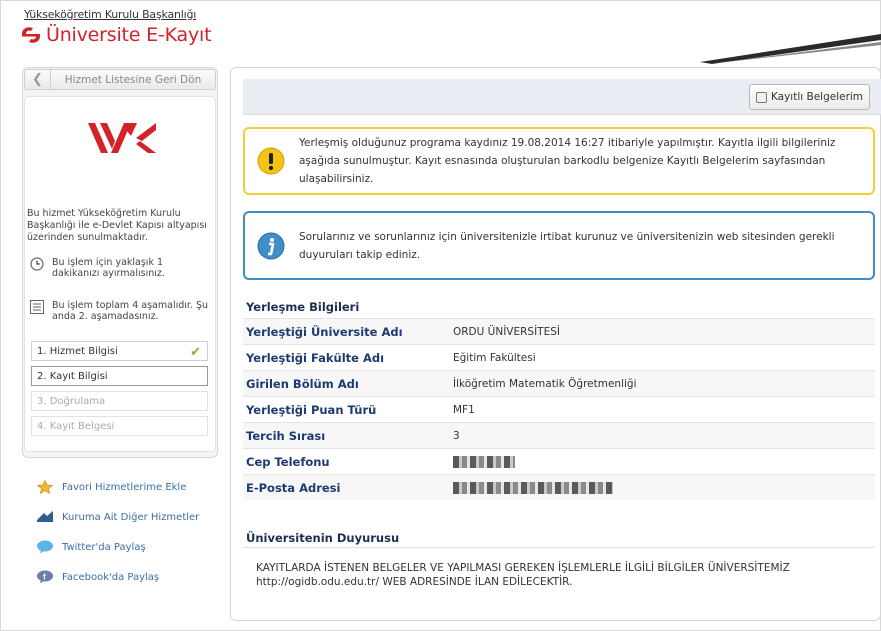  What do you see at coordinates (761, 97) in the screenshot?
I see `document-icon` at bounding box center [761, 97].